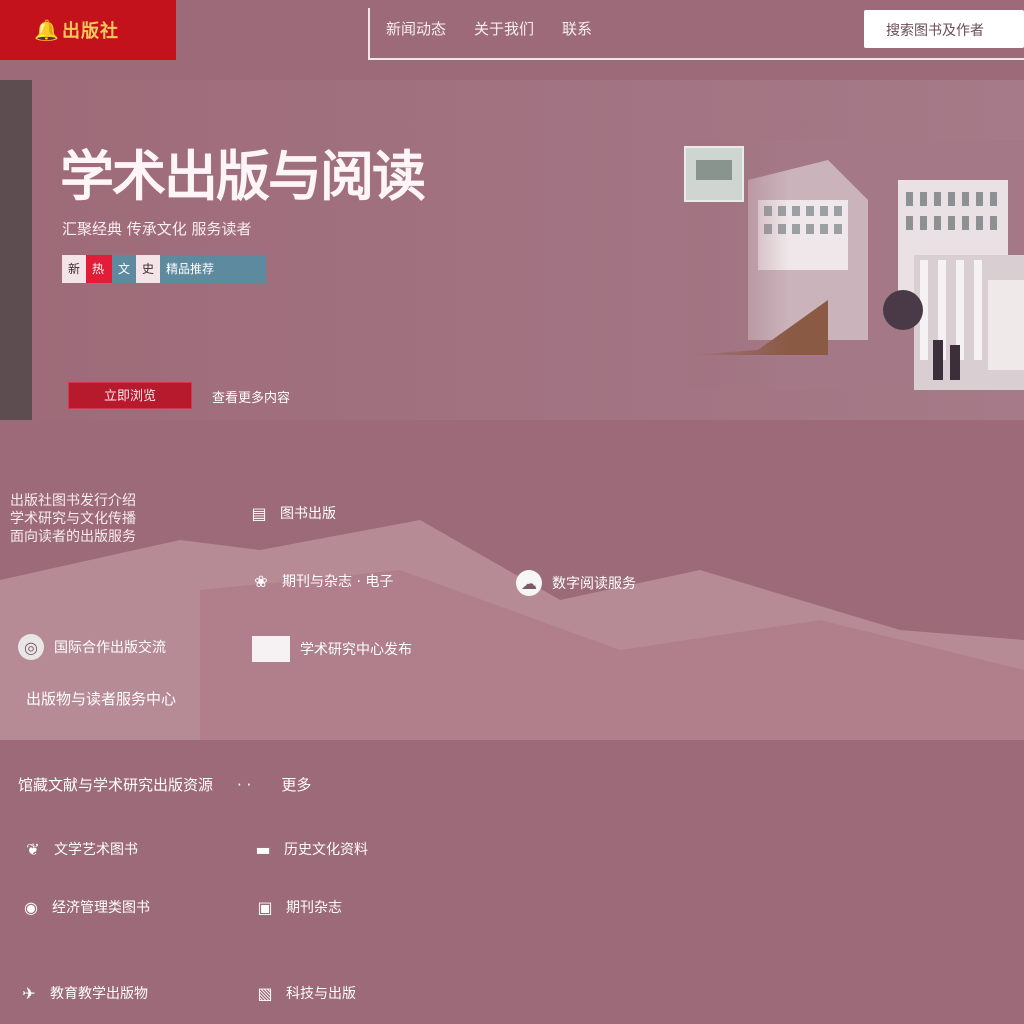 The width and height of the screenshot is (1024, 1024). Describe the element at coordinates (33, 849) in the screenshot. I see `leaf-icon: ❦` at that location.